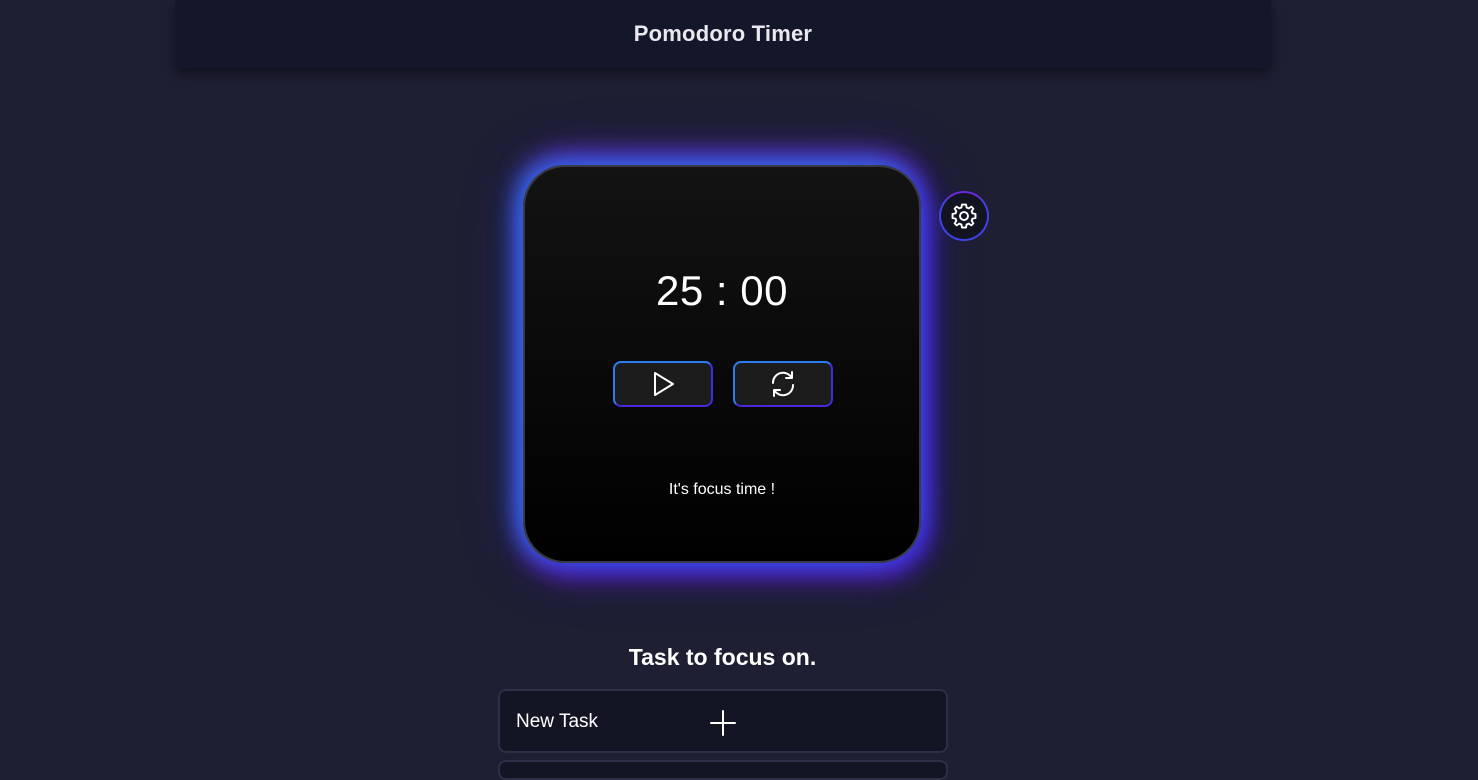 The image size is (1478, 780). I want to click on timer-status-text: It's focus time !, so click(722, 489).